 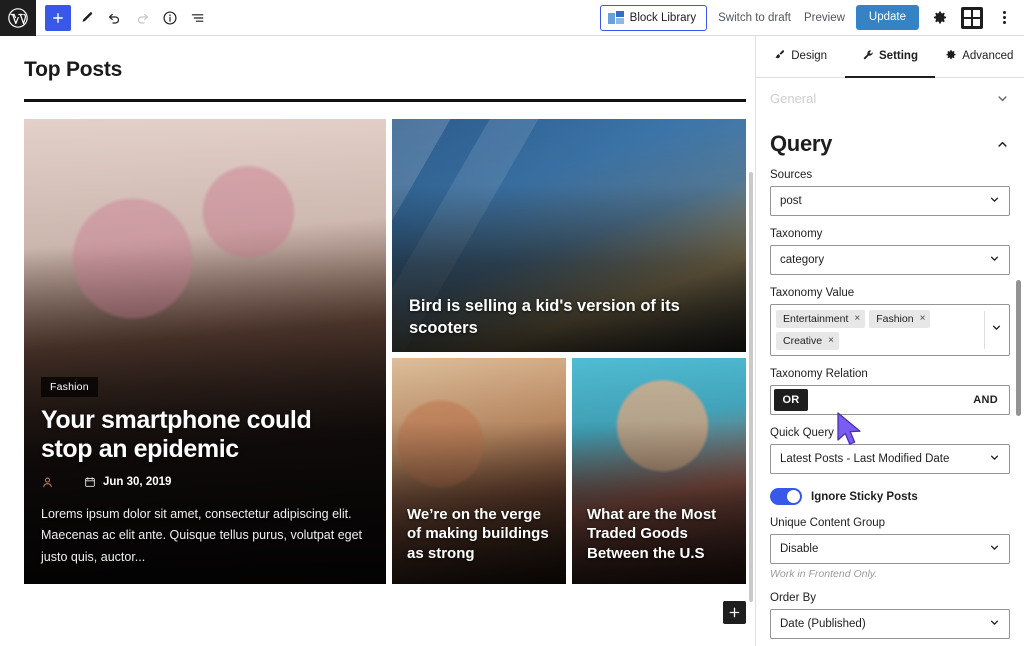 I want to click on field-order-by: Order By Date (Published), so click(x=890, y=615).